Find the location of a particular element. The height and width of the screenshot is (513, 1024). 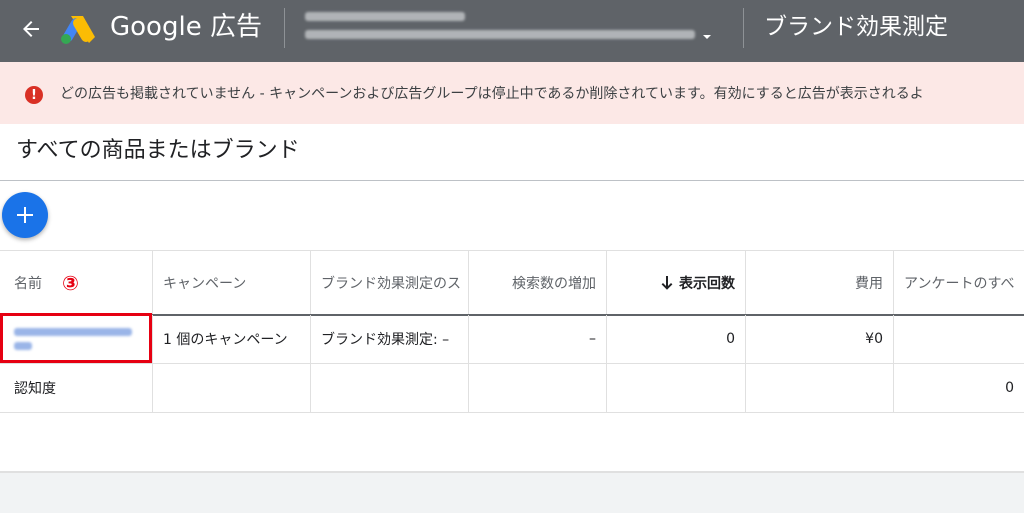

brand-lift-status-cell is located at coordinates (390, 388).